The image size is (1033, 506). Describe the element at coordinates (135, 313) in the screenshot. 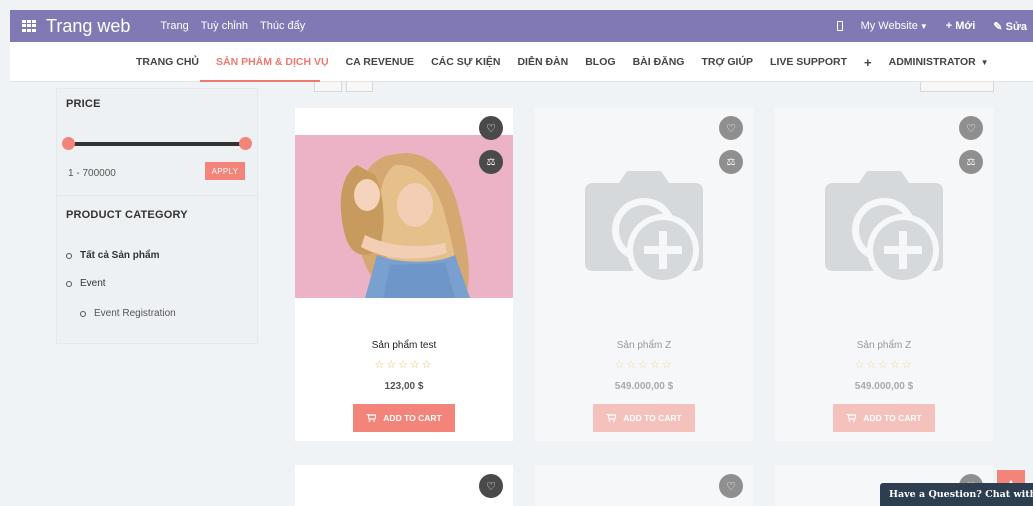

I see `category-label: Event Registration` at that location.